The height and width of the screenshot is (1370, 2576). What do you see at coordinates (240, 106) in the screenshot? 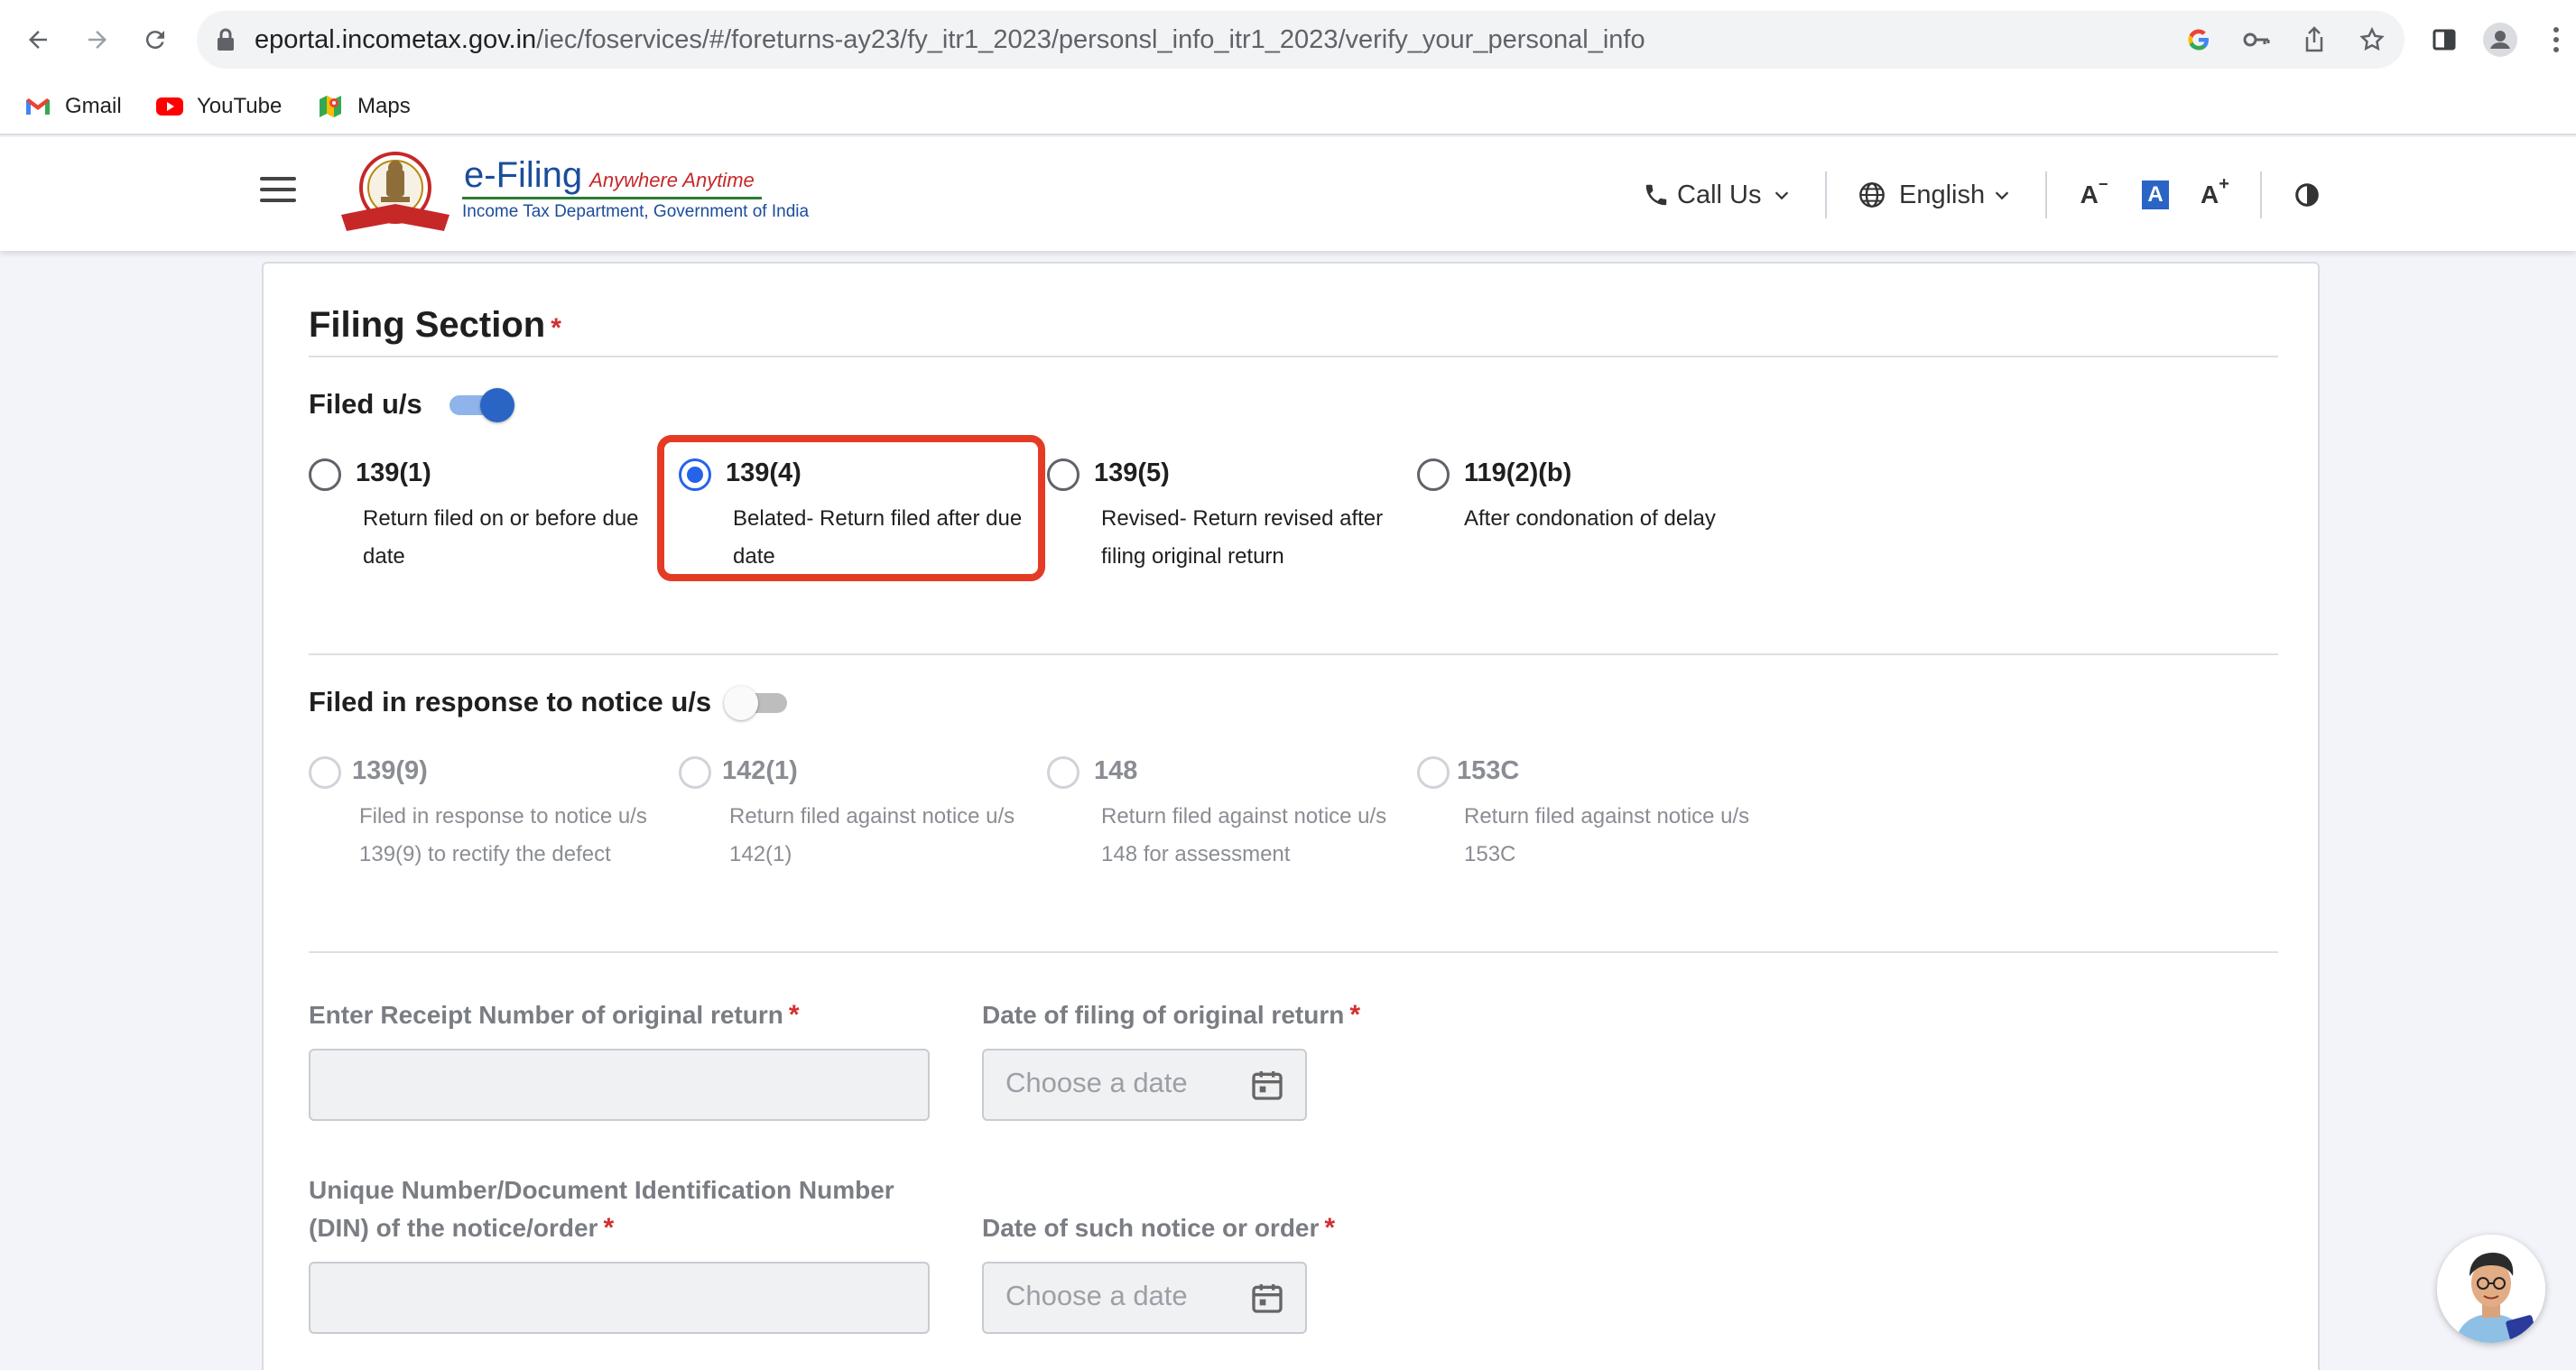
I see `bookmark-label: YouTube` at bounding box center [240, 106].